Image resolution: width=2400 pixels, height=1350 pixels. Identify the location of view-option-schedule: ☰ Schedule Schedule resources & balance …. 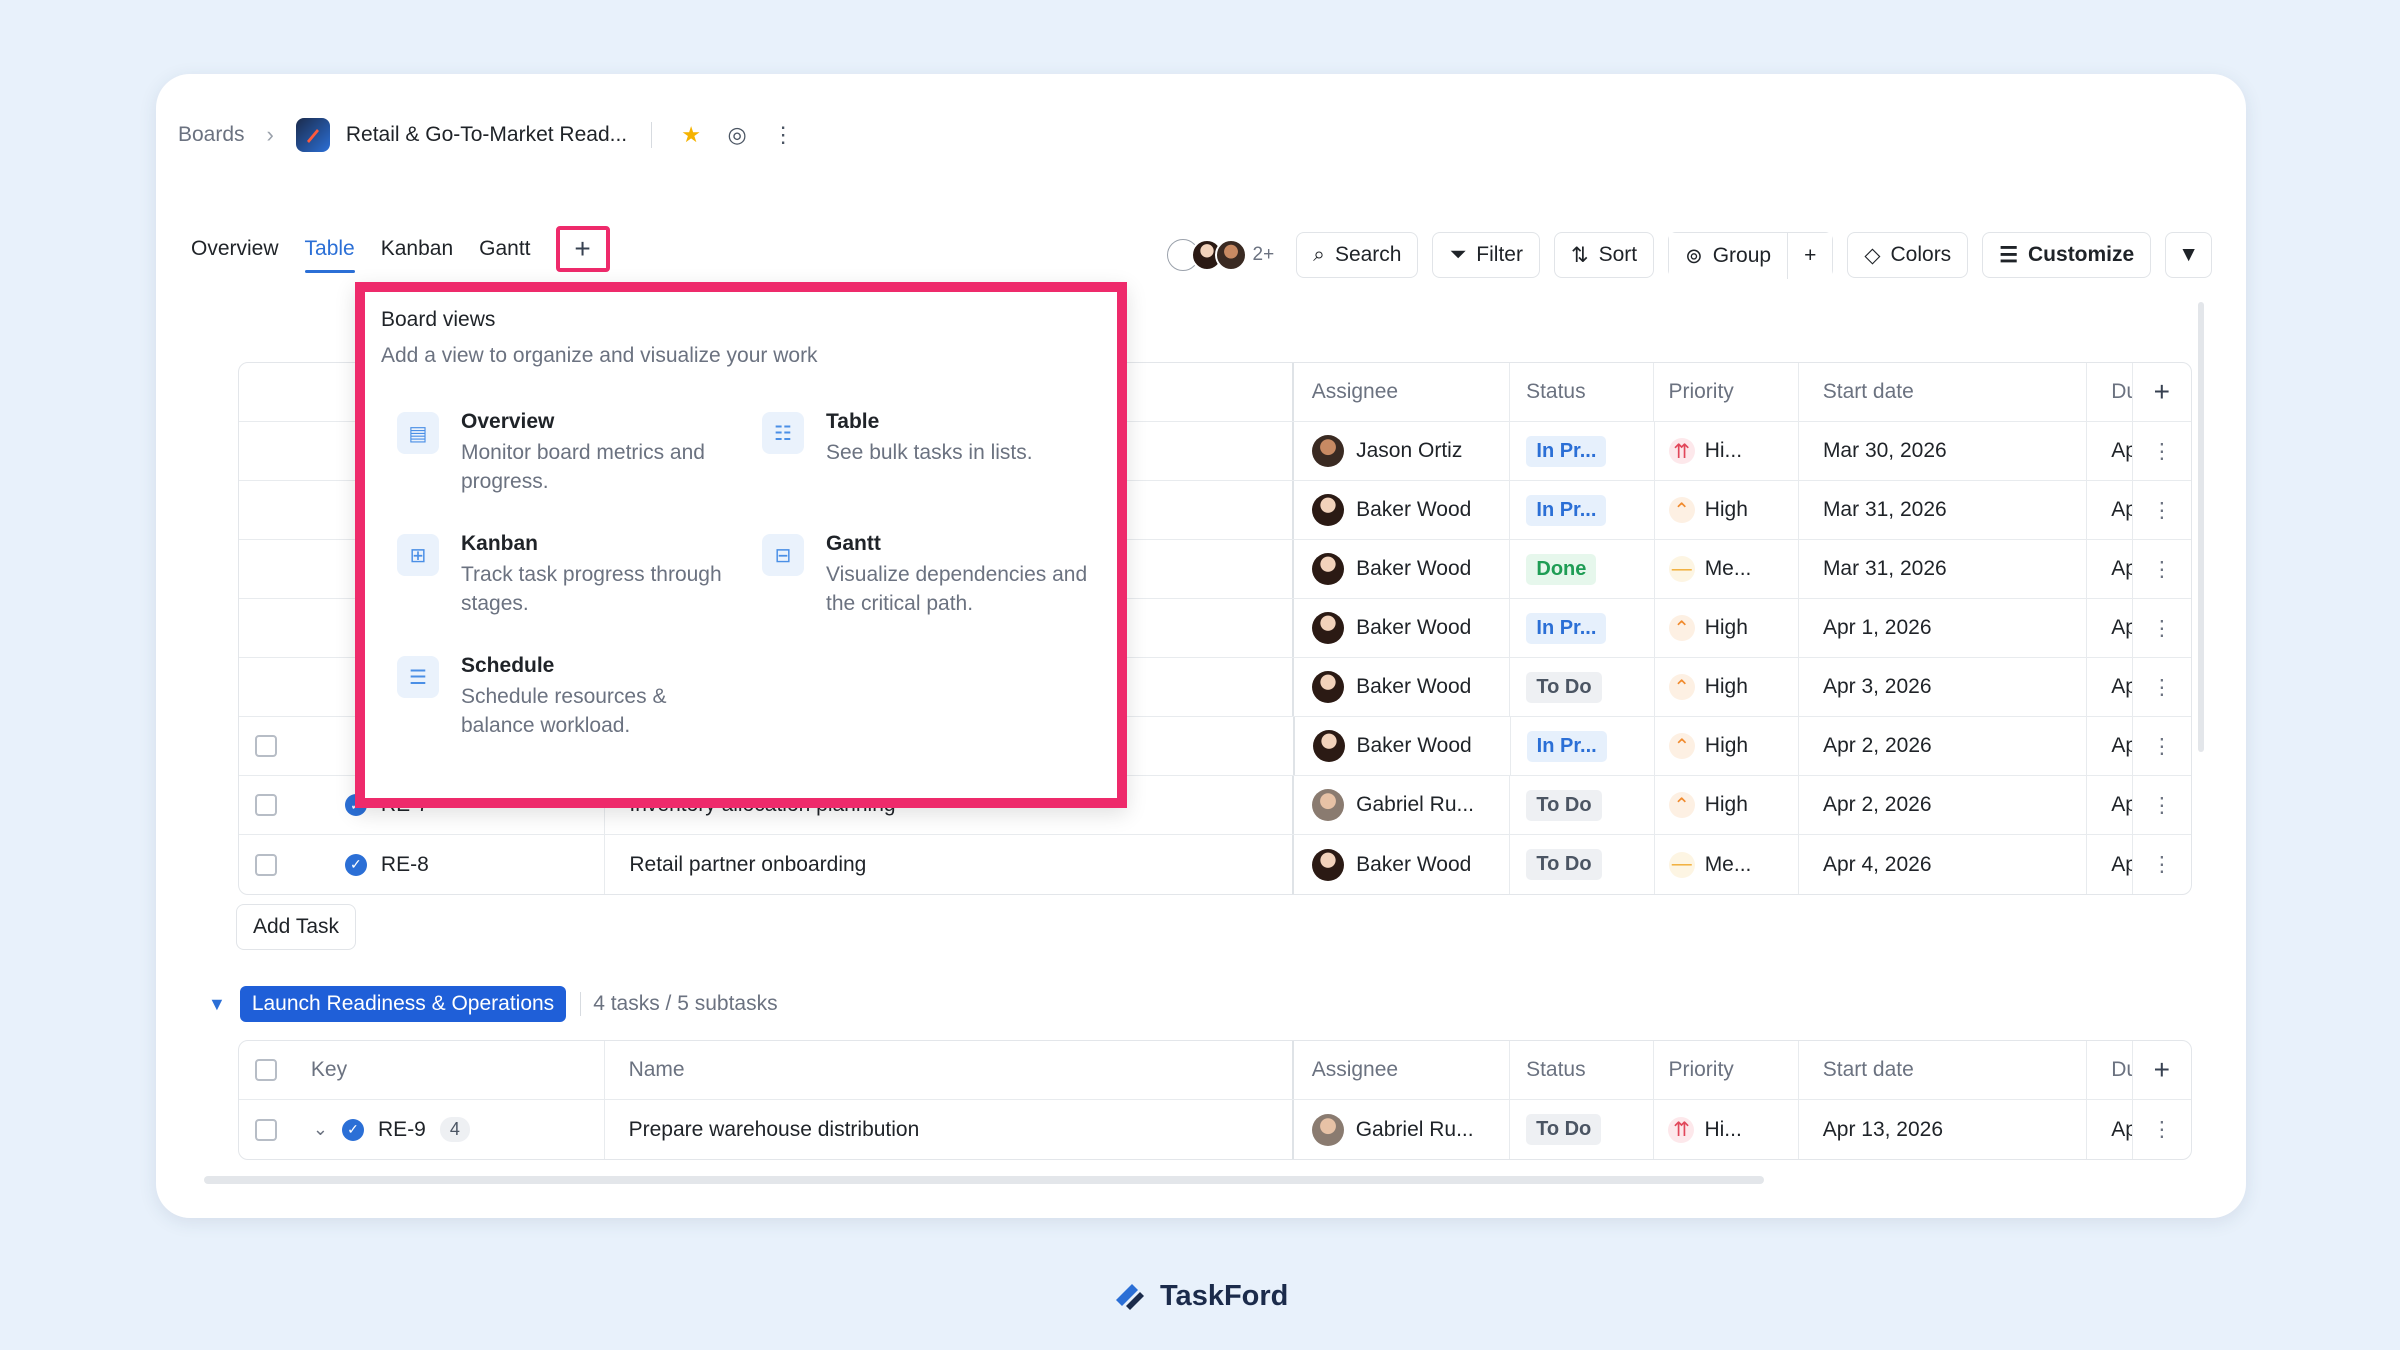
(579, 697).